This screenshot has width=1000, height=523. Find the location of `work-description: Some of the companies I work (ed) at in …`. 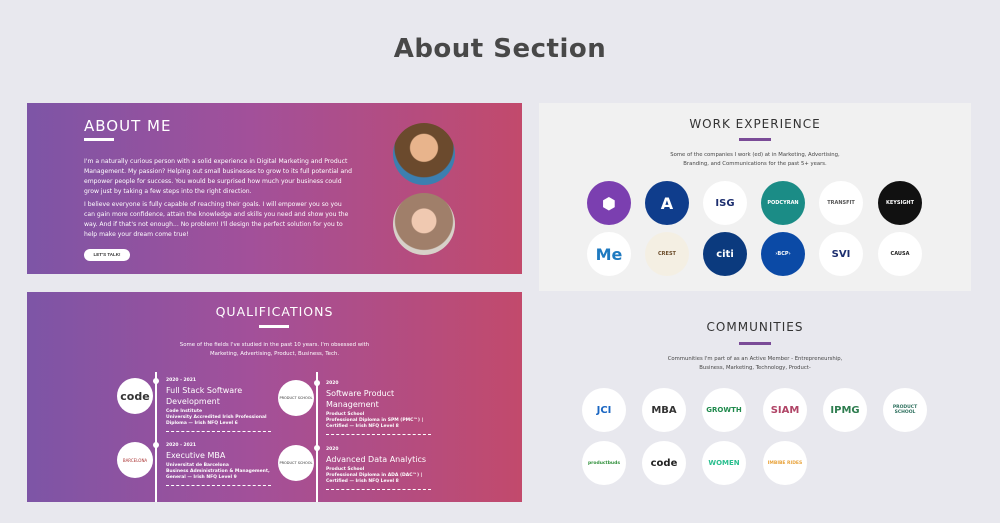

work-description: Some of the companies I work (ed) at in … is located at coordinates (755, 160).